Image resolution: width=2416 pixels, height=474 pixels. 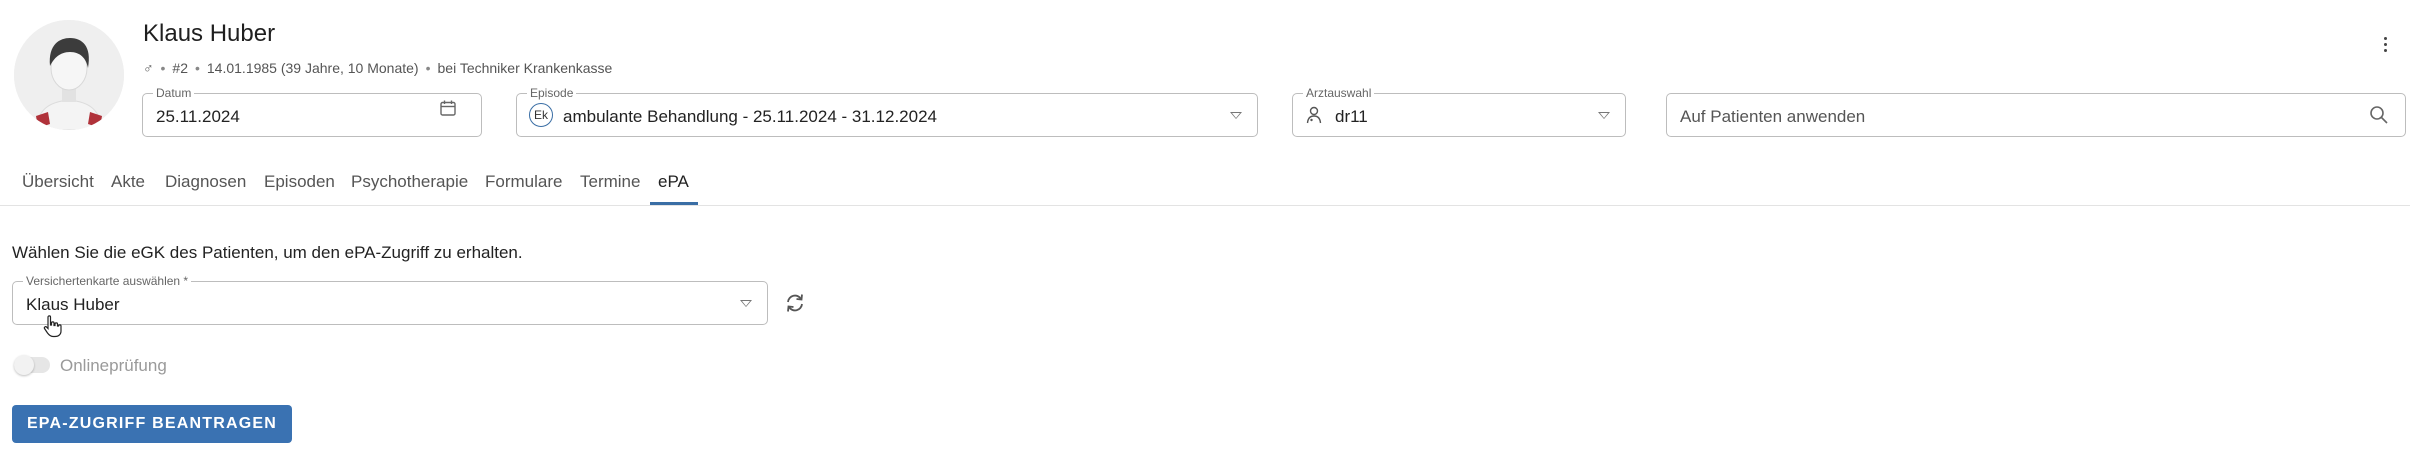 I want to click on tab-formulare: Formulare, so click(x=523, y=182).